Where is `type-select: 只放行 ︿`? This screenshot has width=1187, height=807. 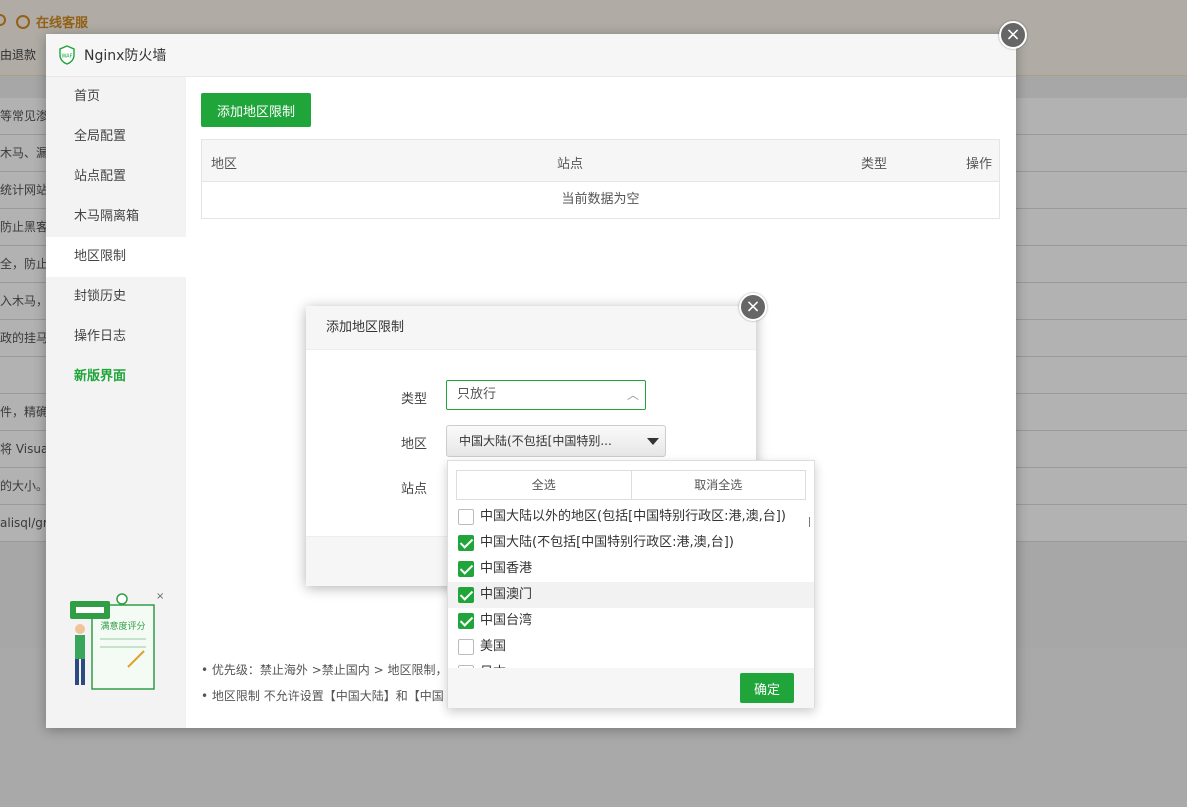 type-select: 只放行 ︿ is located at coordinates (546, 395).